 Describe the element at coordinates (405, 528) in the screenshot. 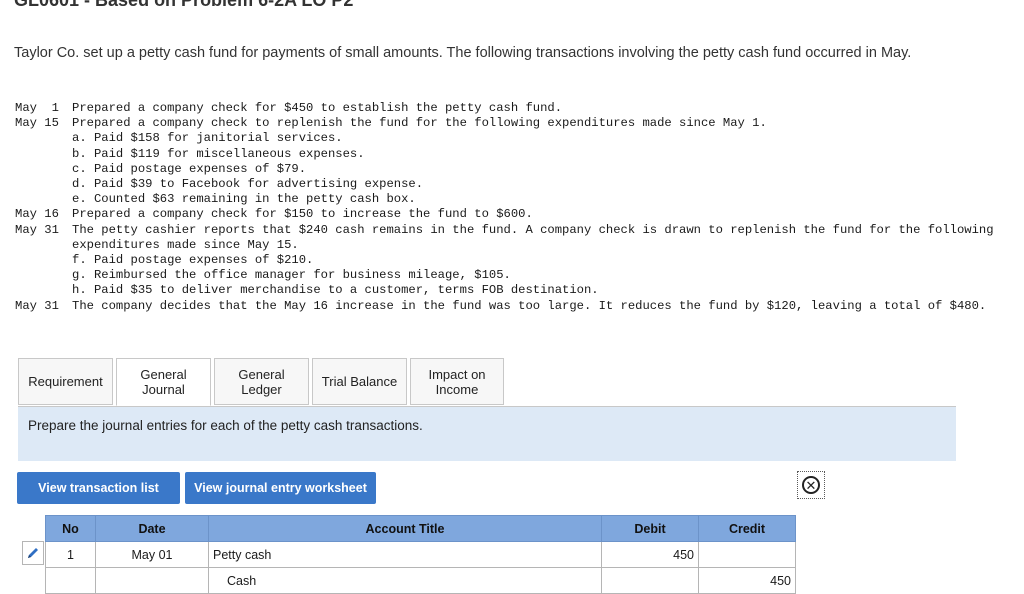

I see `header-account-title: Account Title` at that location.